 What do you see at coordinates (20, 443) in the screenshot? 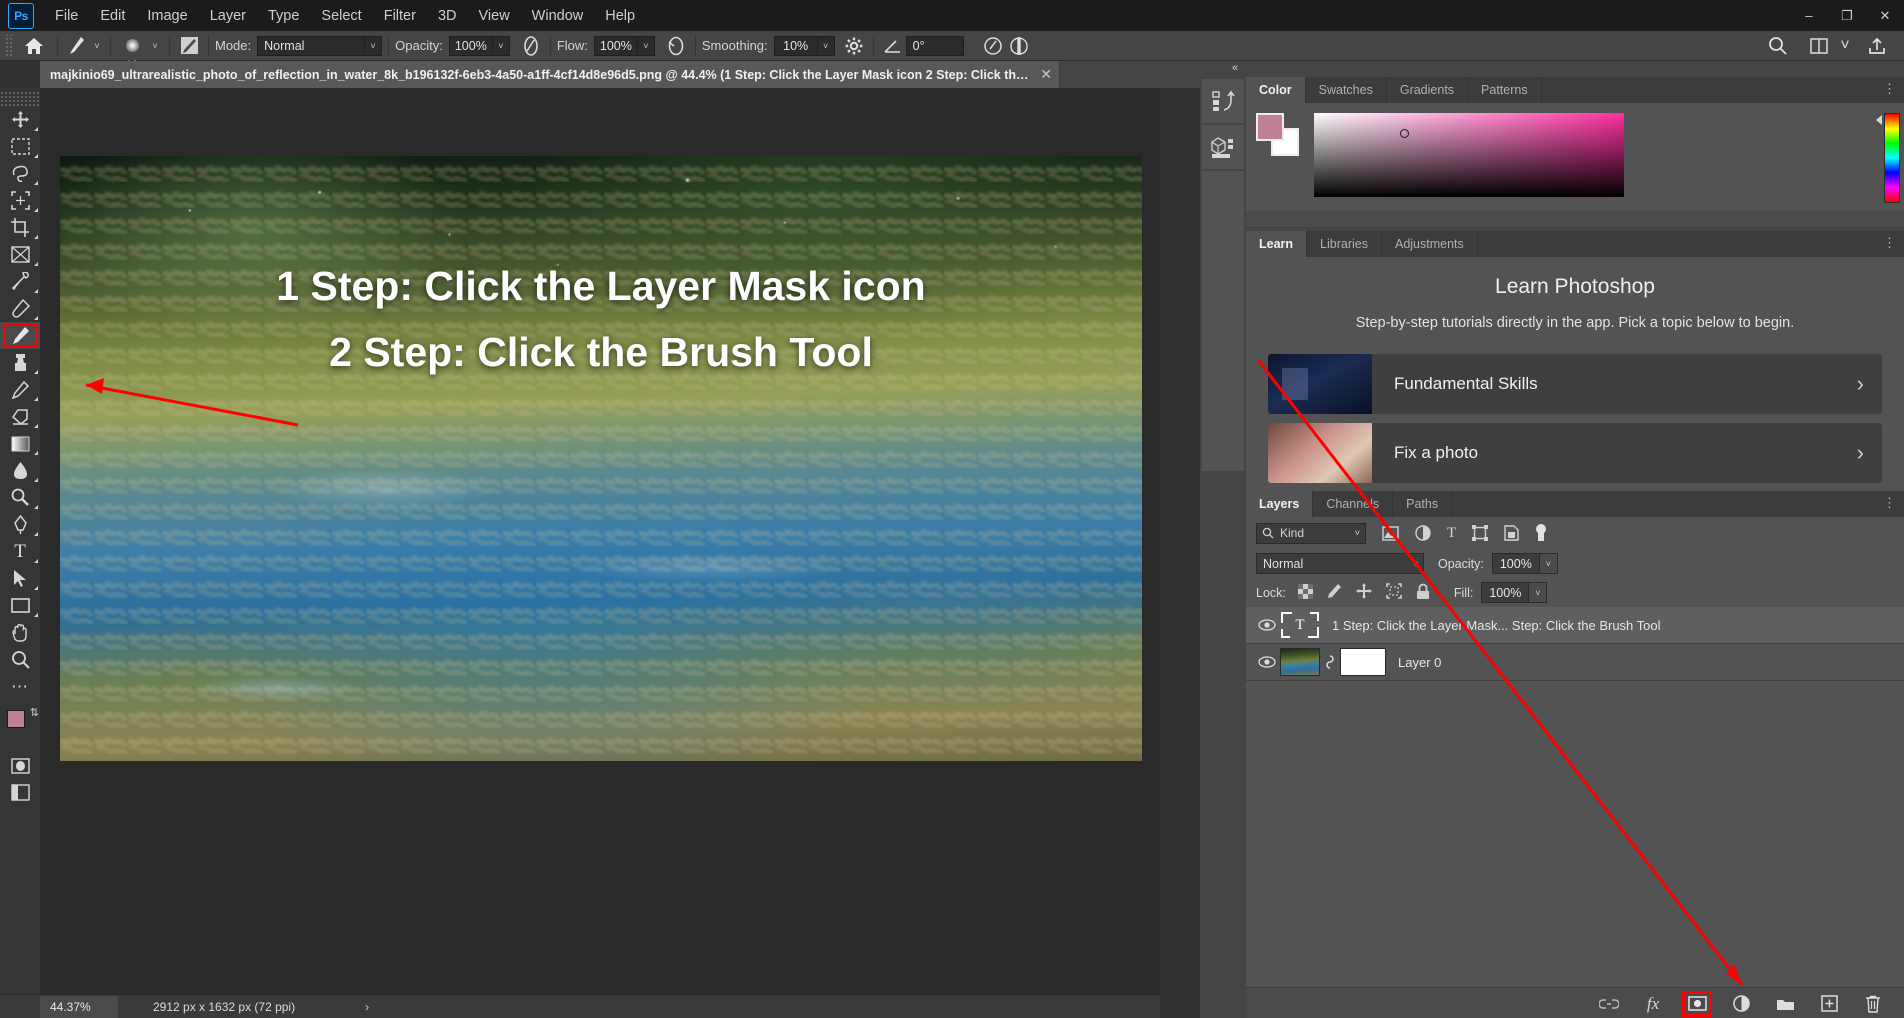
I see `tool-gradient` at bounding box center [20, 443].